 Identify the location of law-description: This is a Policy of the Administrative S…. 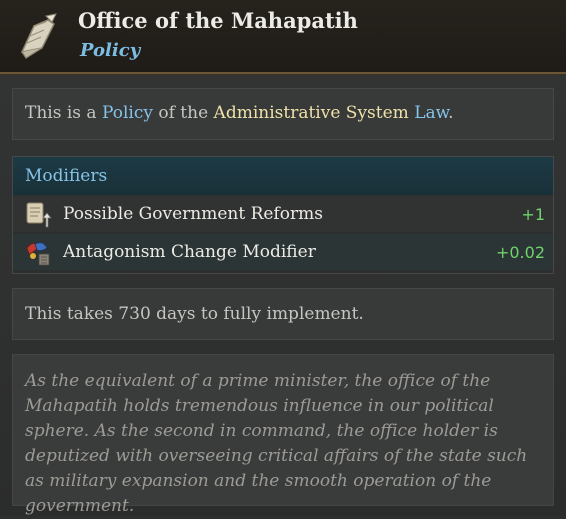
(239, 113).